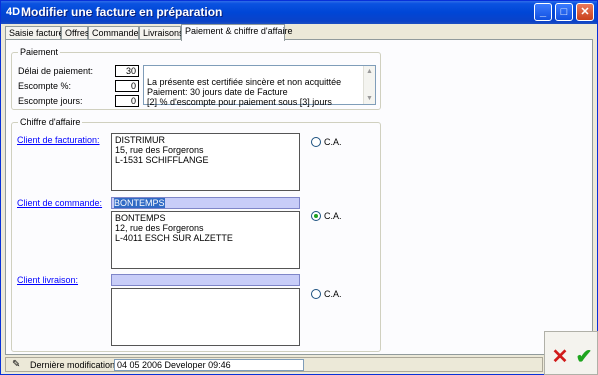 This screenshot has height=375, width=598. What do you see at coordinates (205, 280) in the screenshot?
I see `client-livraison-field` at bounding box center [205, 280].